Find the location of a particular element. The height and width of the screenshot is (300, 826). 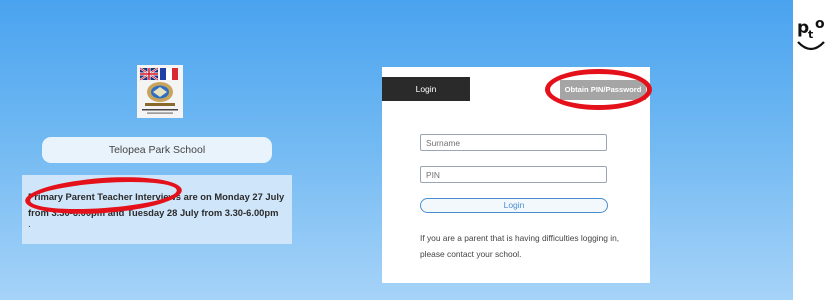

obtain-pin-highlight-circle is located at coordinates (598, 89).